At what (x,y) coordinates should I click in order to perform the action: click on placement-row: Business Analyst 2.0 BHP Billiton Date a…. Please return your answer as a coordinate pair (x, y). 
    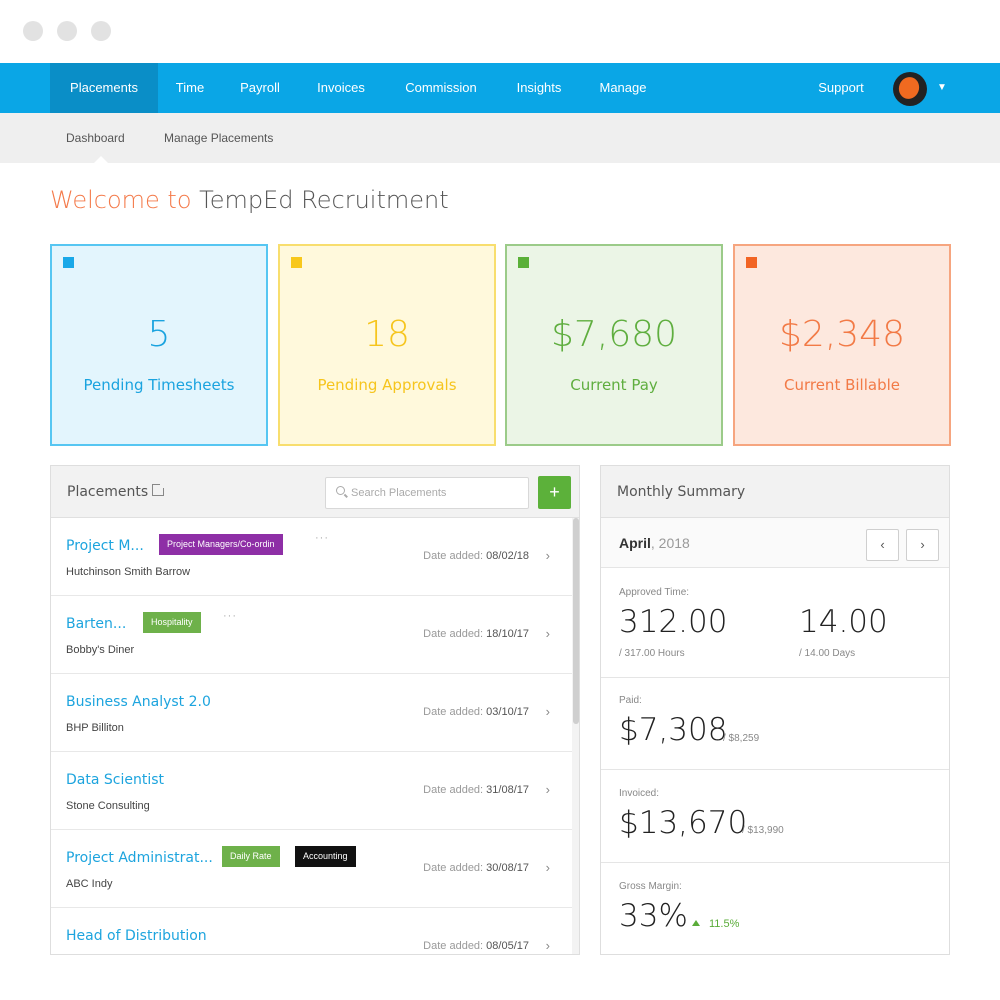
    Looking at the image, I should click on (311, 713).